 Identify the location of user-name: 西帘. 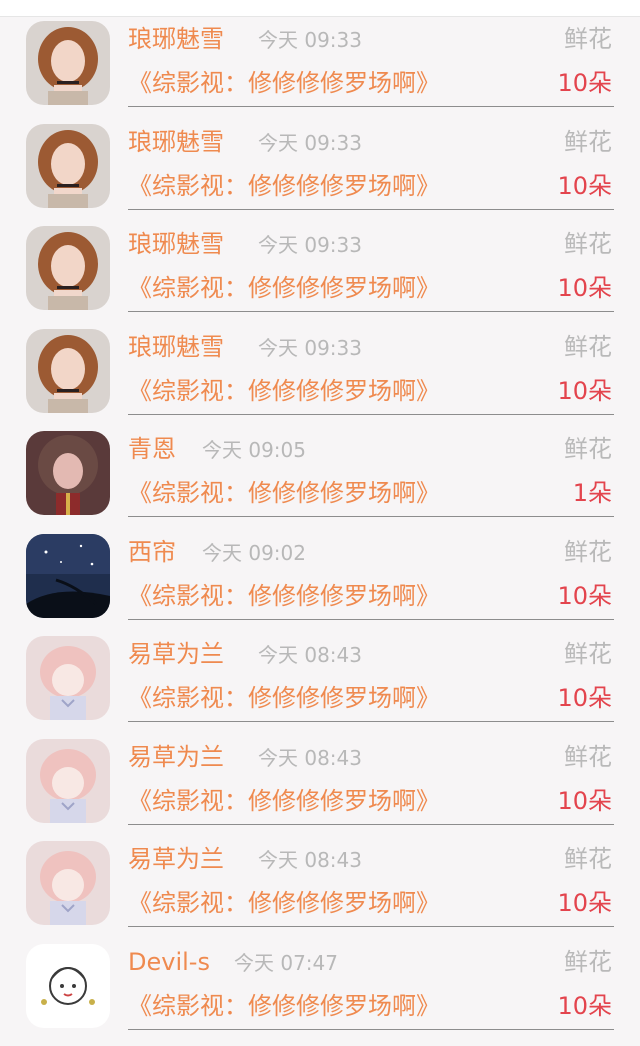
(152, 552).